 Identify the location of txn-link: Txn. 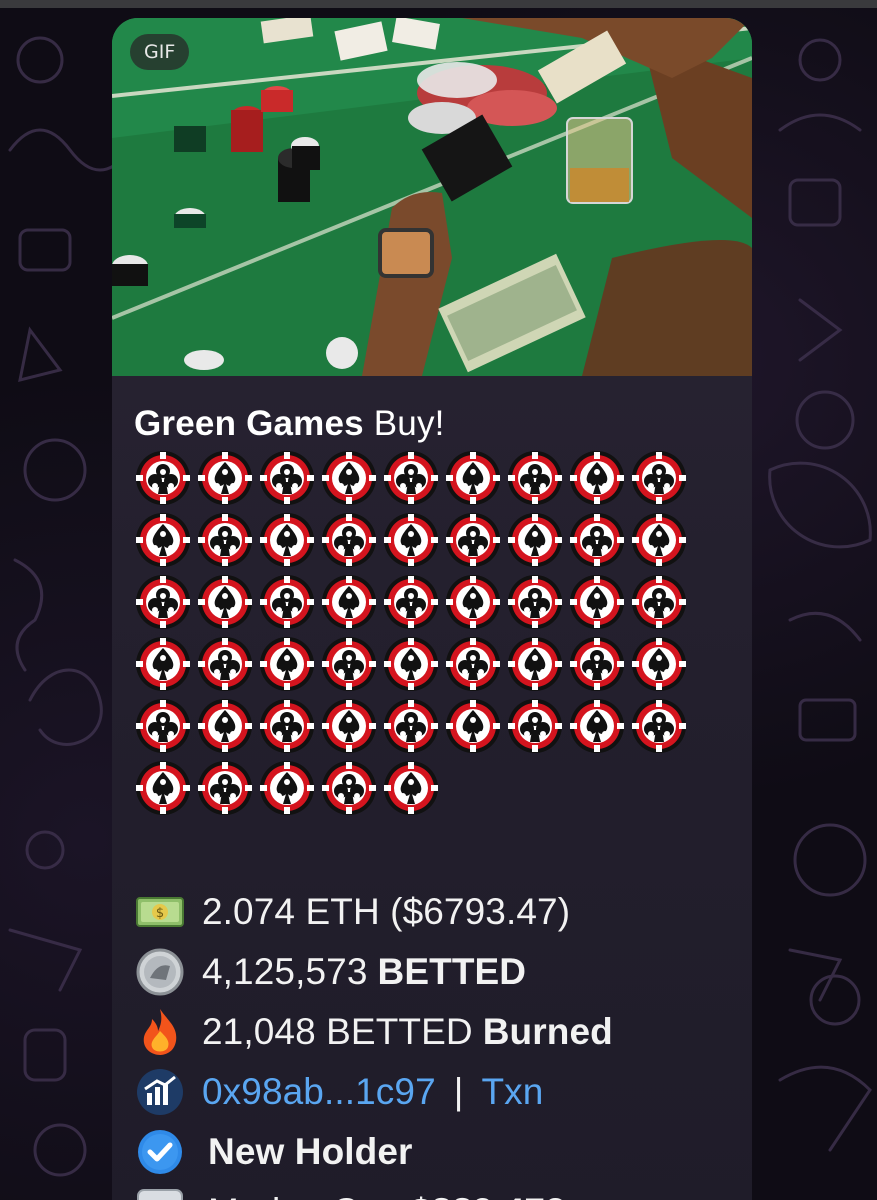
(512, 1092).